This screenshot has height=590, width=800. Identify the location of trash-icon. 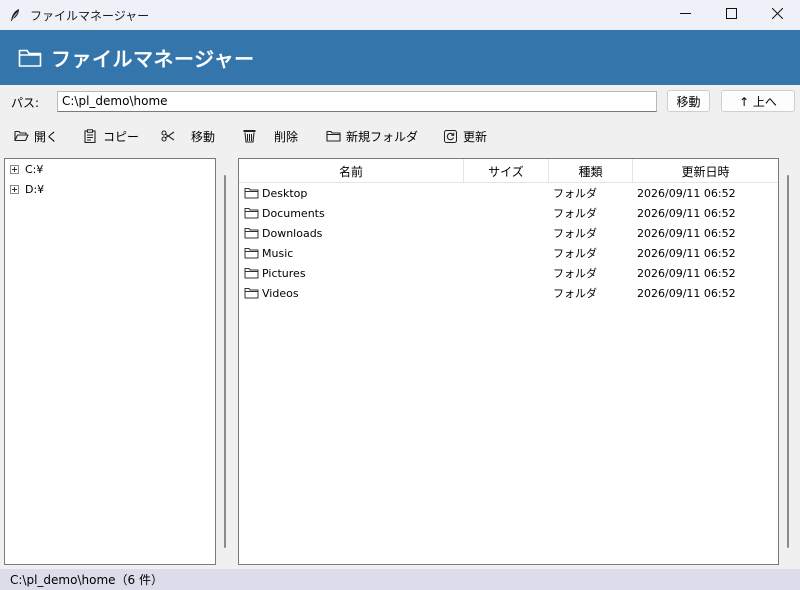
(249, 136).